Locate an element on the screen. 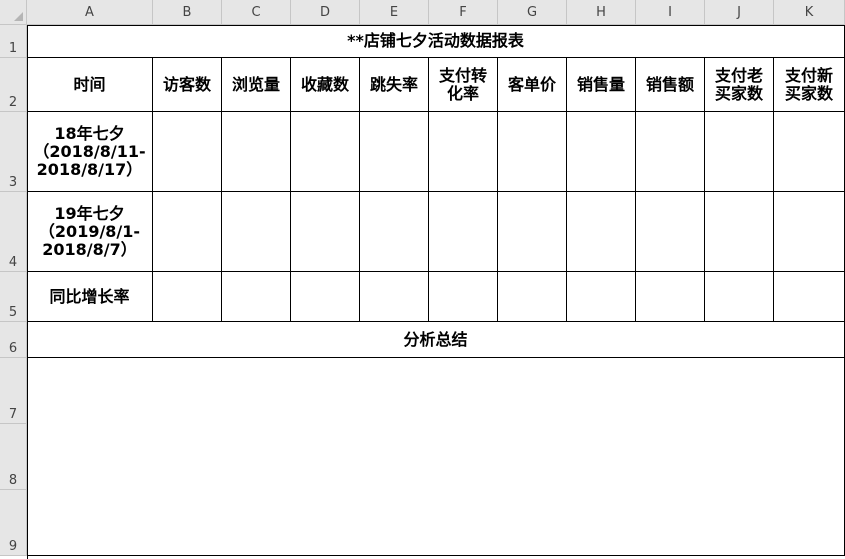  data-cell-j4 is located at coordinates (739, 232).